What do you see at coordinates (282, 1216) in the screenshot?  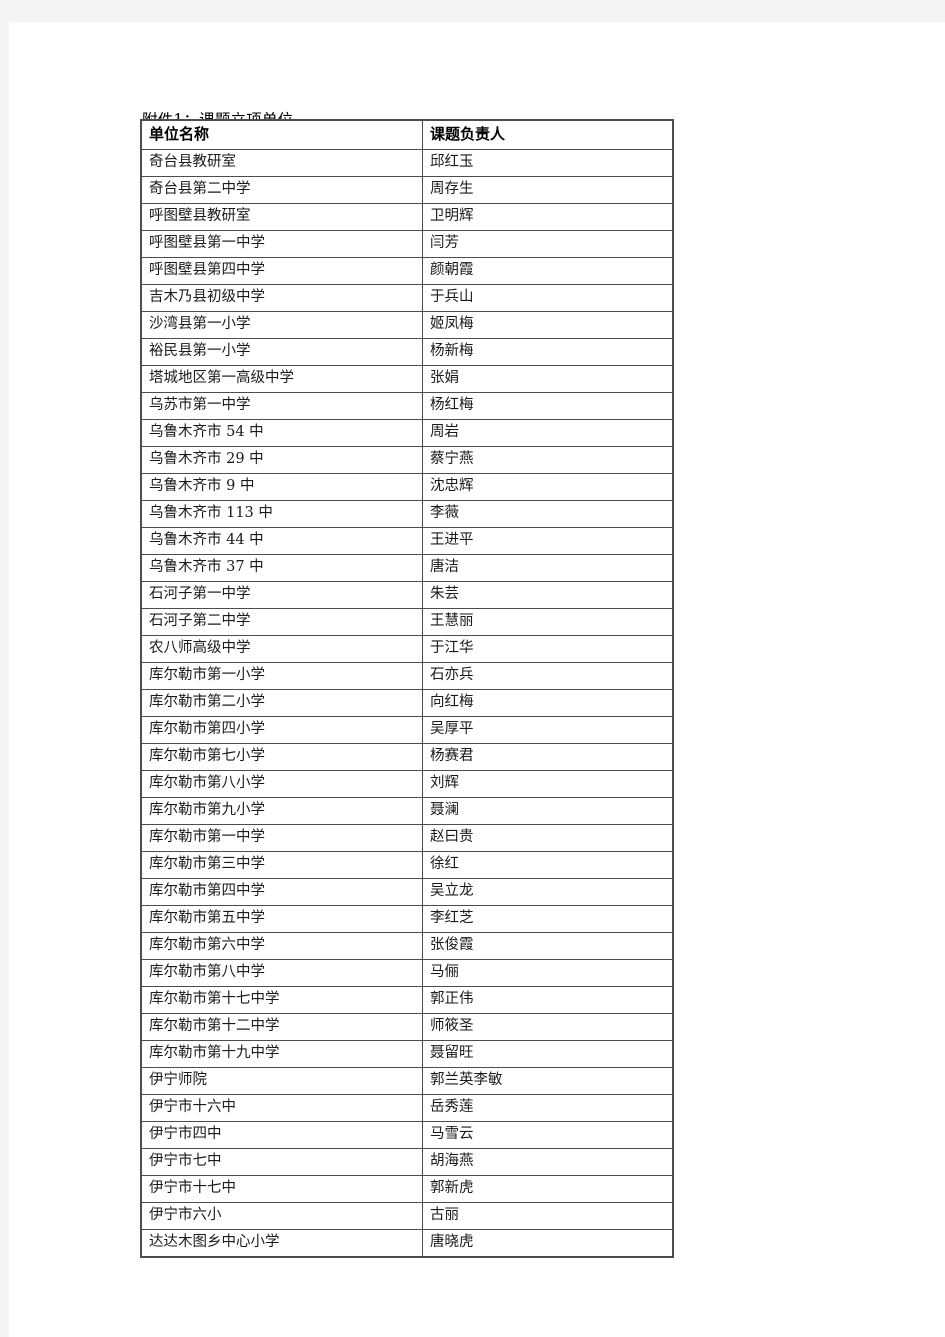 I see `cell-unit-name: 伊宁市六小` at bounding box center [282, 1216].